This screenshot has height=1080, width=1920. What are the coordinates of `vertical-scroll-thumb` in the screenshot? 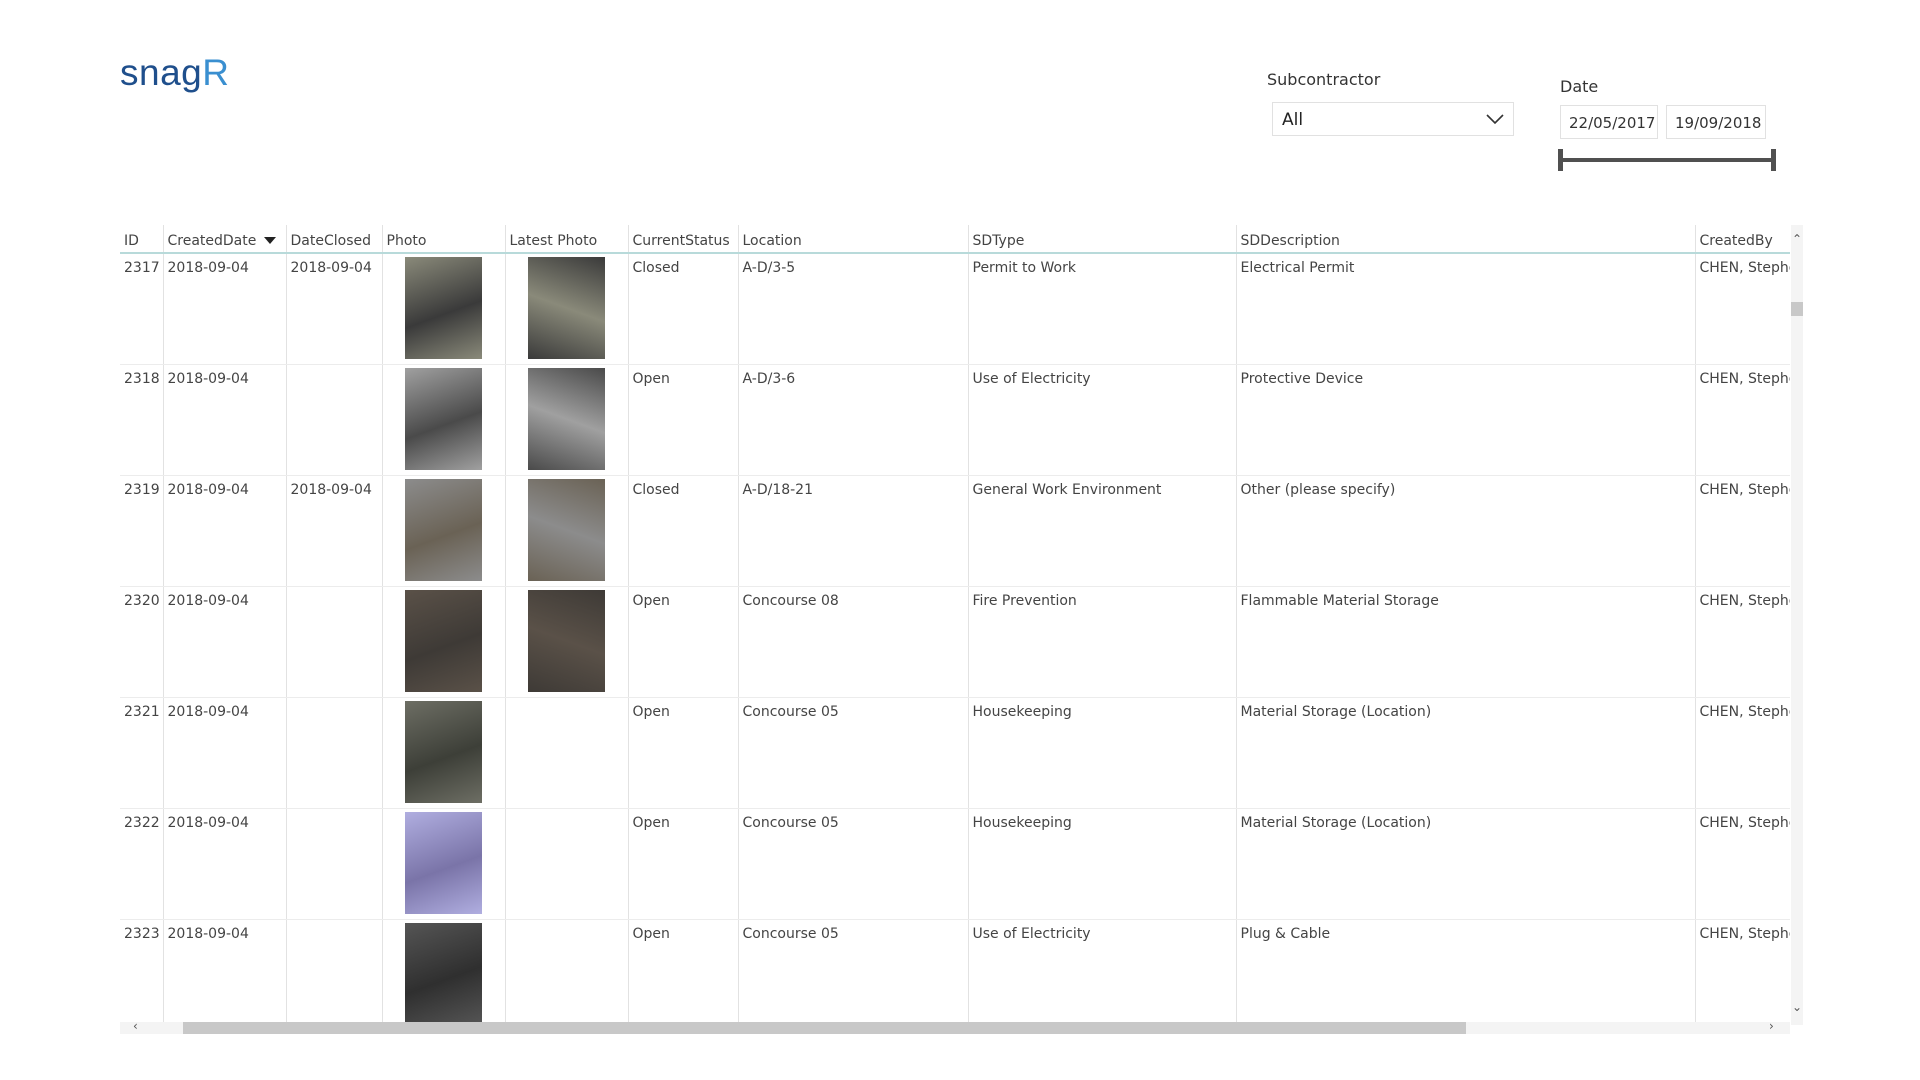 It's located at (1797, 309).